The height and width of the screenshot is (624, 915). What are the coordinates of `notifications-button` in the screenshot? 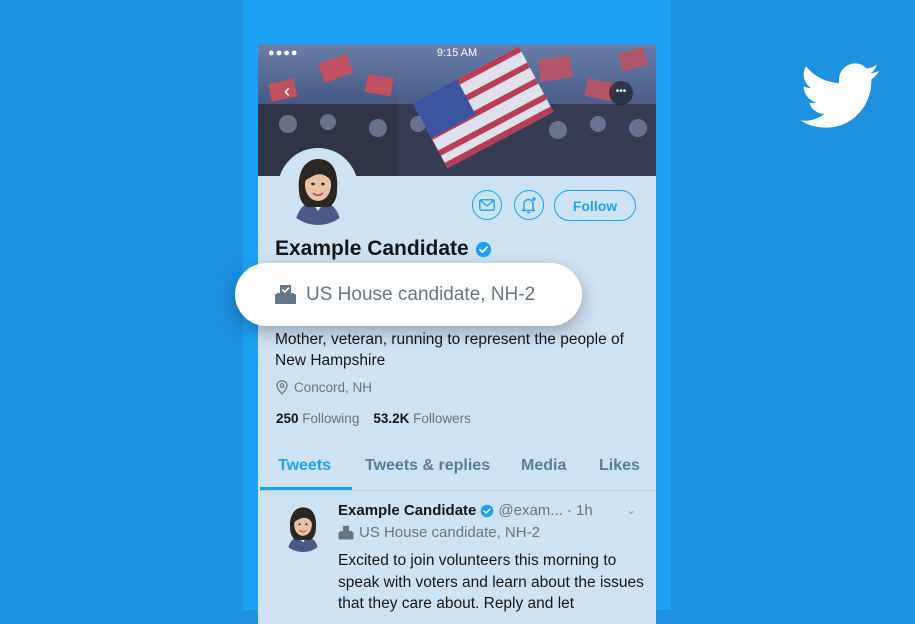 It's located at (529, 205).